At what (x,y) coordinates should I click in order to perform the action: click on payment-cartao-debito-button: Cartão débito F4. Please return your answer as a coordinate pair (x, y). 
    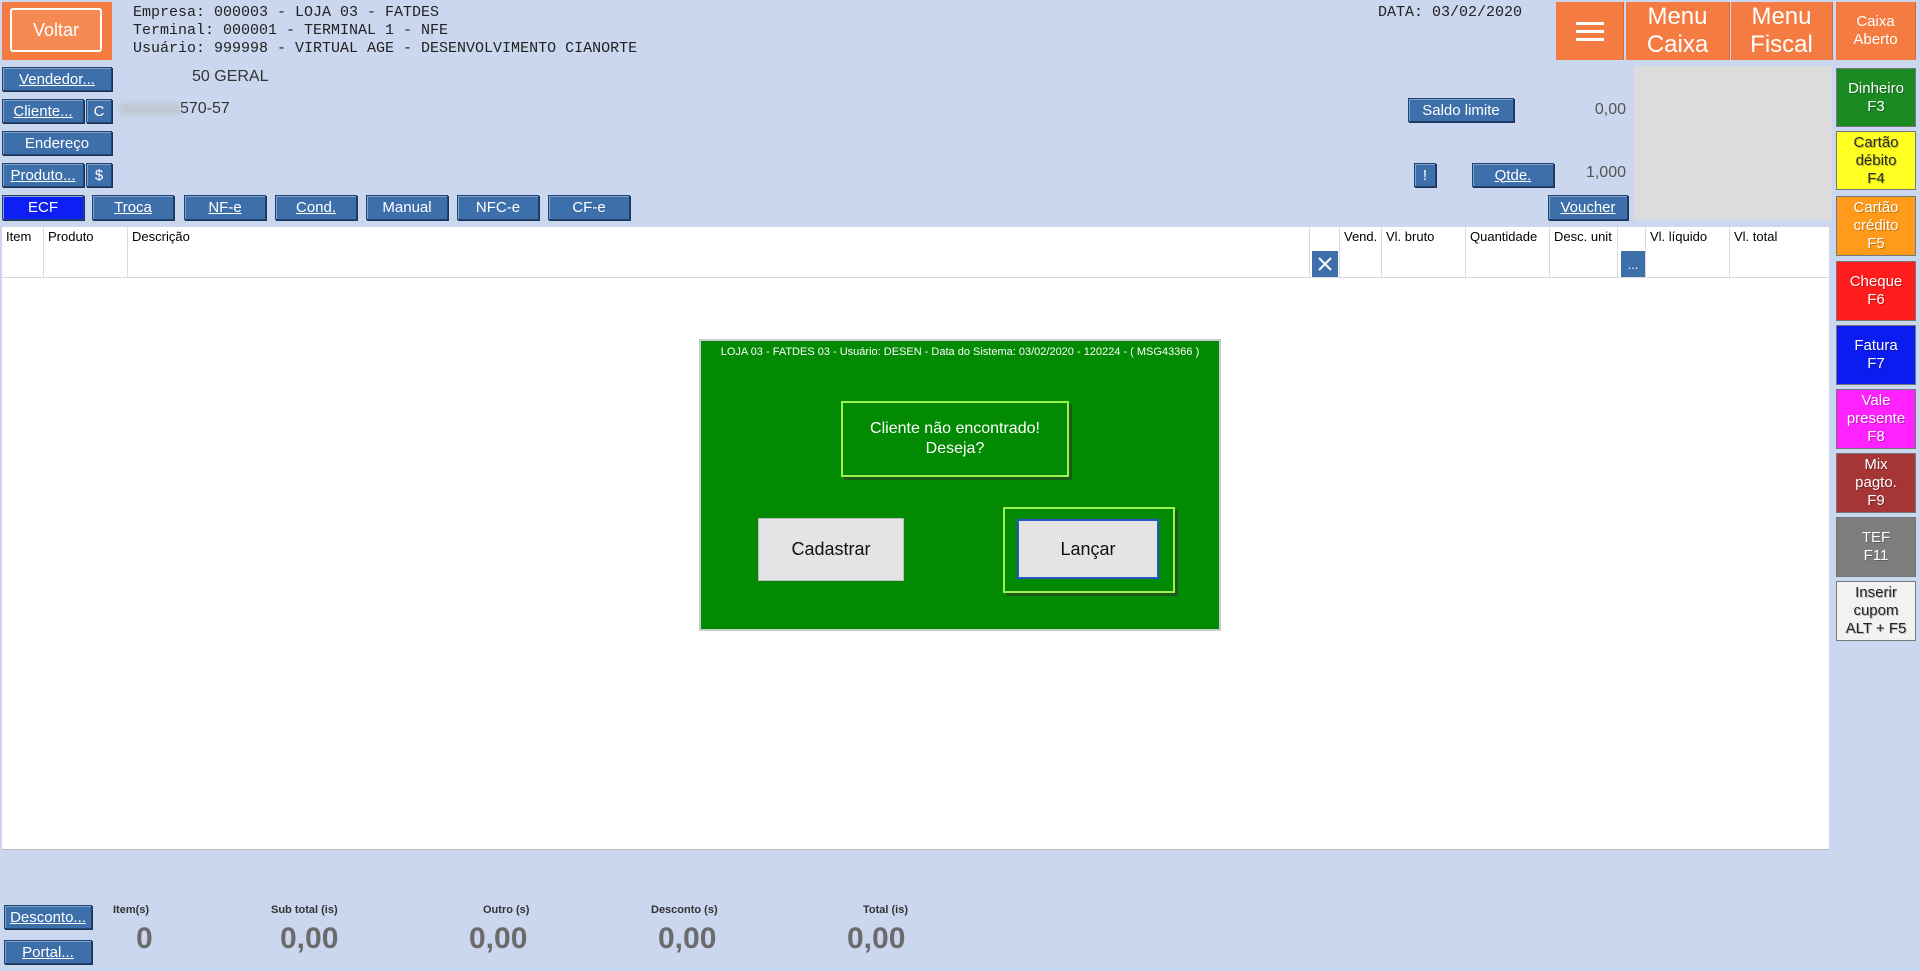
    Looking at the image, I should click on (1876, 160).